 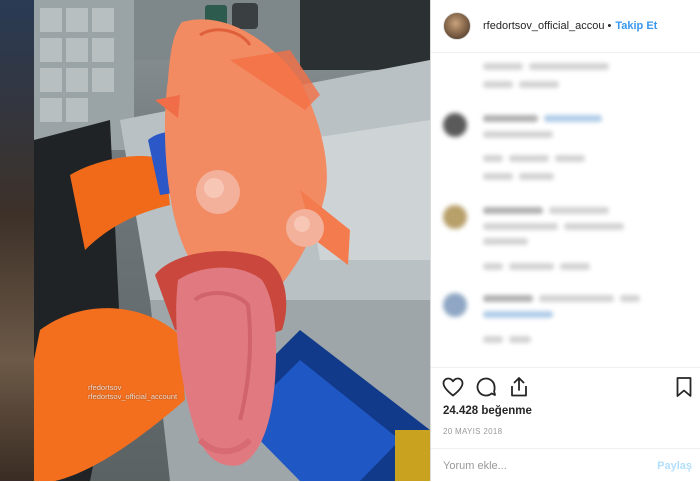 What do you see at coordinates (538, 466) in the screenshot?
I see `comment-input` at bounding box center [538, 466].